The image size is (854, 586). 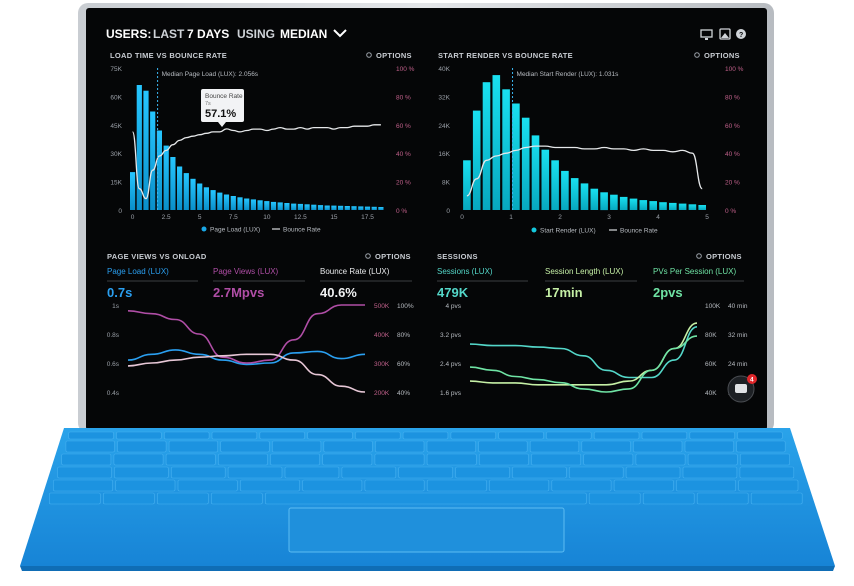 I want to click on legend-page-load: Page Load (LUX), so click(x=235, y=230).